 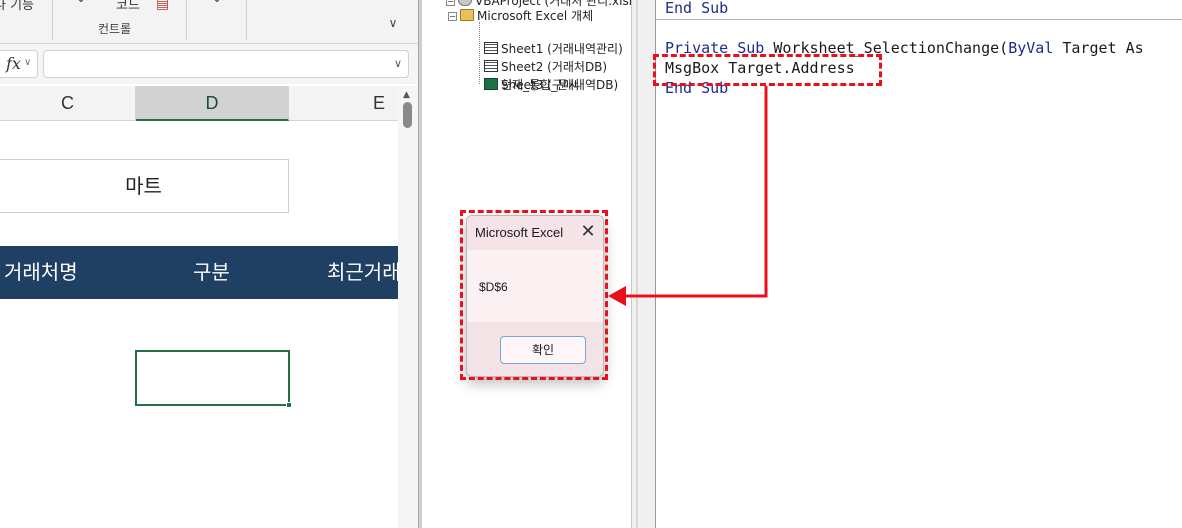 What do you see at coordinates (467, 15) in the screenshot?
I see `folder-icon` at bounding box center [467, 15].